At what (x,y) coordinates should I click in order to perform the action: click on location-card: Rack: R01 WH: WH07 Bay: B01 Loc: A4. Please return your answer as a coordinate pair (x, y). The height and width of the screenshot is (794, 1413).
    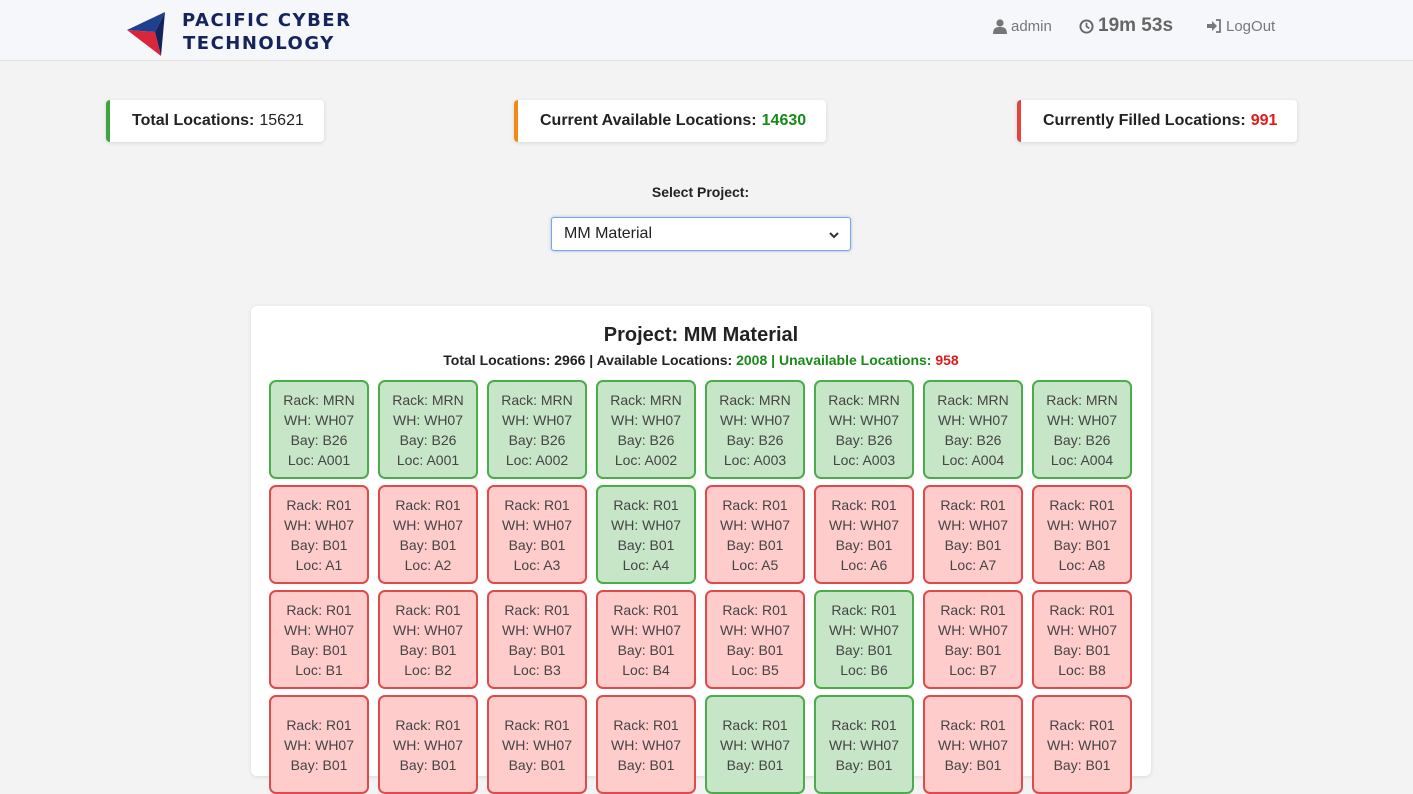
    Looking at the image, I should click on (646, 534).